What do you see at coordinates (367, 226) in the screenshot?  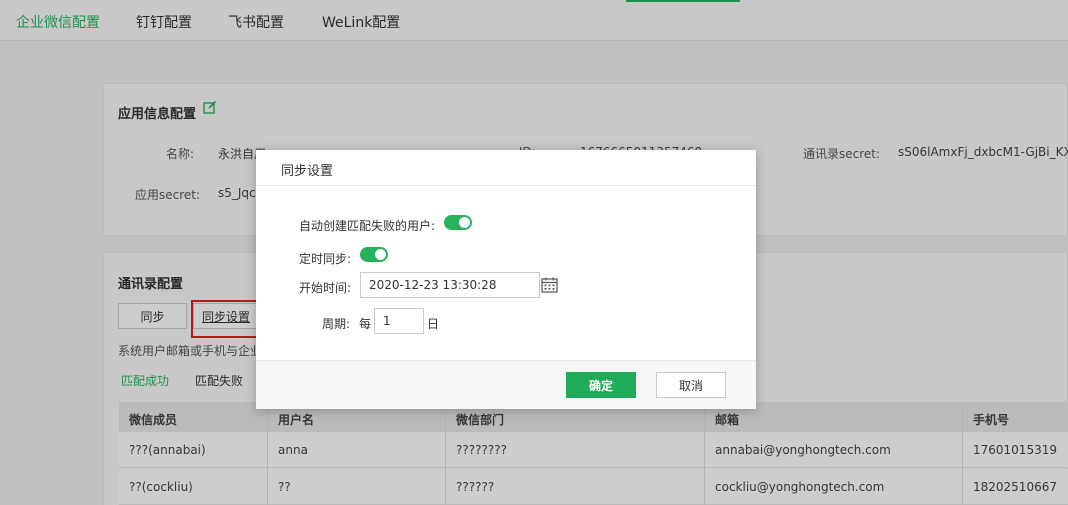 I see `auto-create-label: 自动创建匹配失败的用户:` at bounding box center [367, 226].